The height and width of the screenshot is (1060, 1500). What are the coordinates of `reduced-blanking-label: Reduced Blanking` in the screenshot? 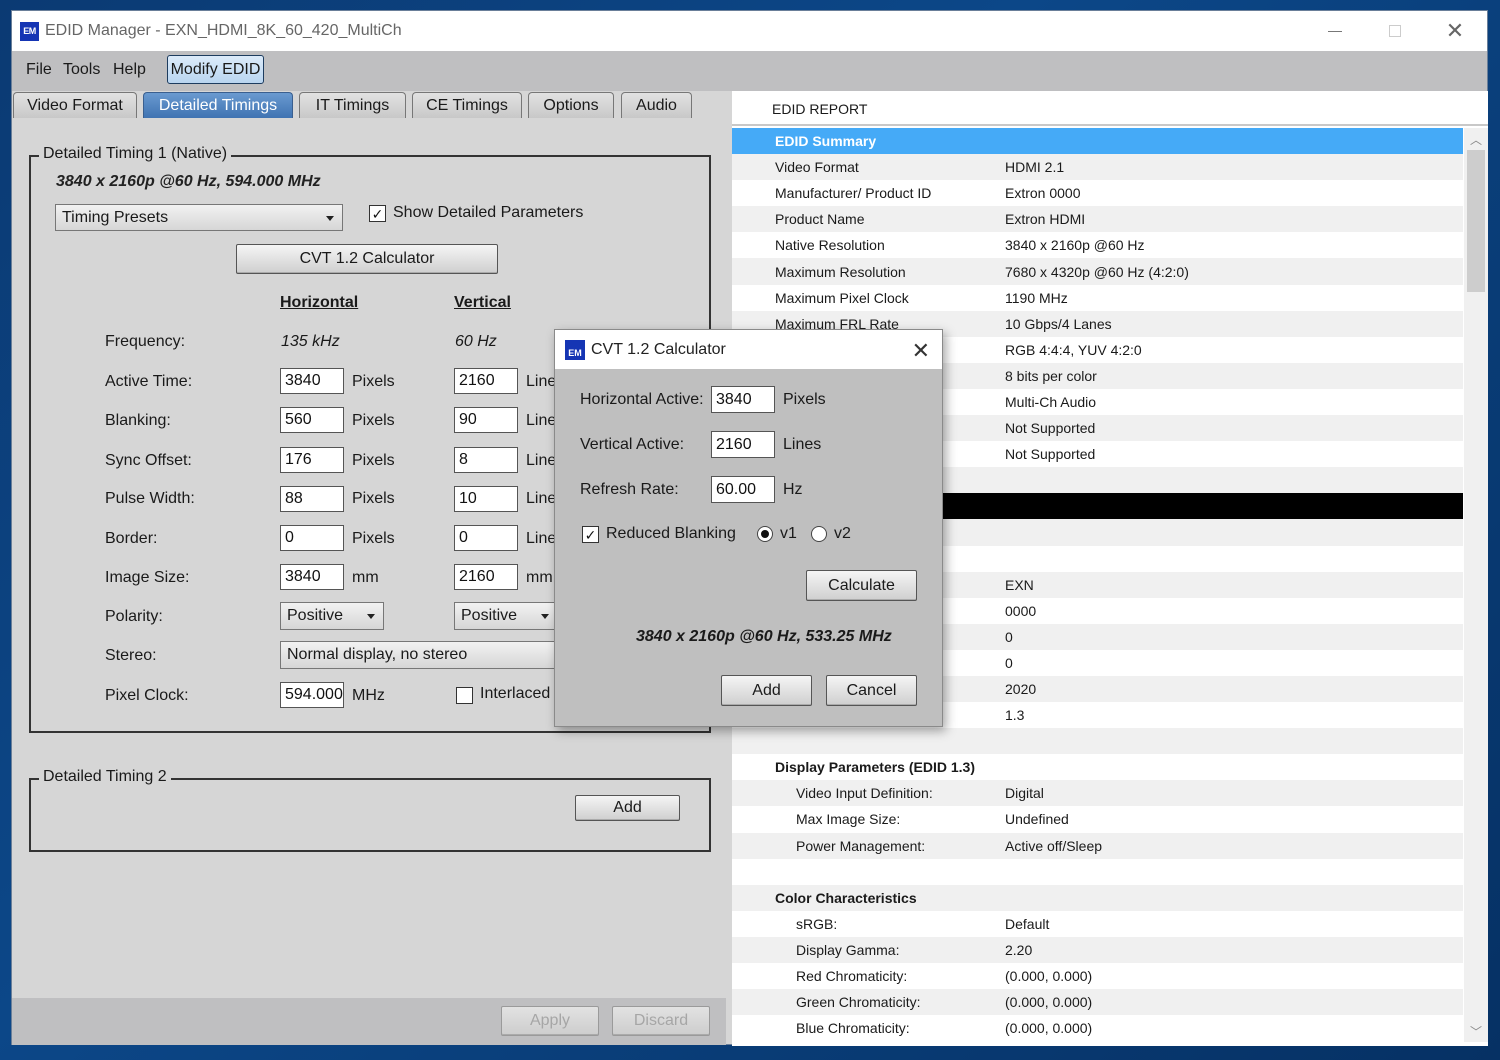 It's located at (671, 533).